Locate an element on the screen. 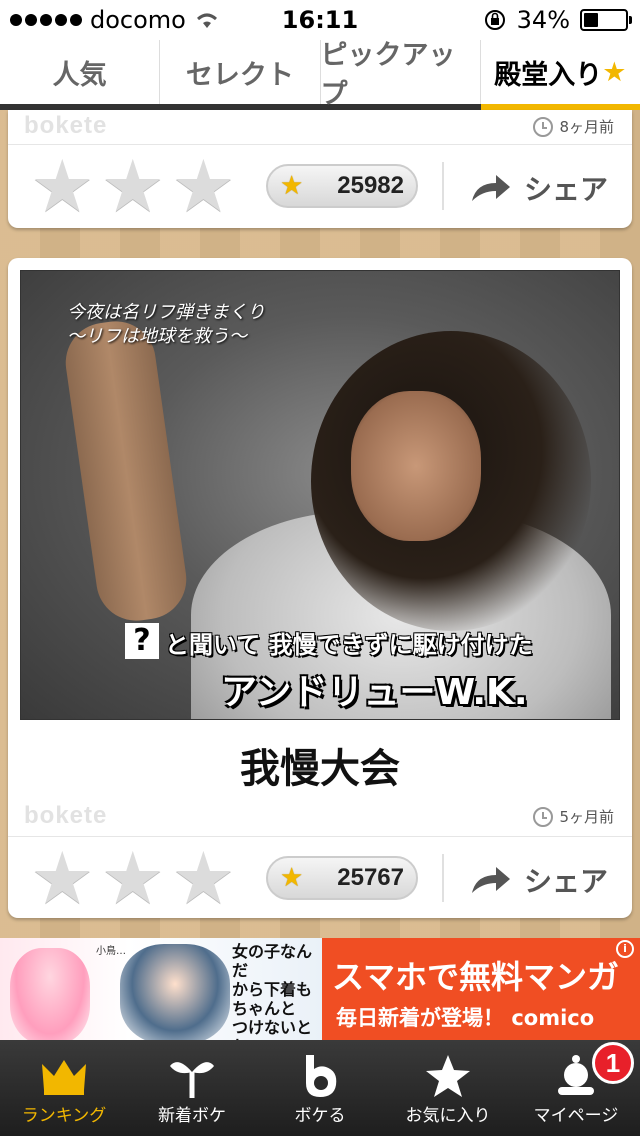 This screenshot has width=640, height=1136. tab-pickup: ピックアップ is located at coordinates (399, 75).